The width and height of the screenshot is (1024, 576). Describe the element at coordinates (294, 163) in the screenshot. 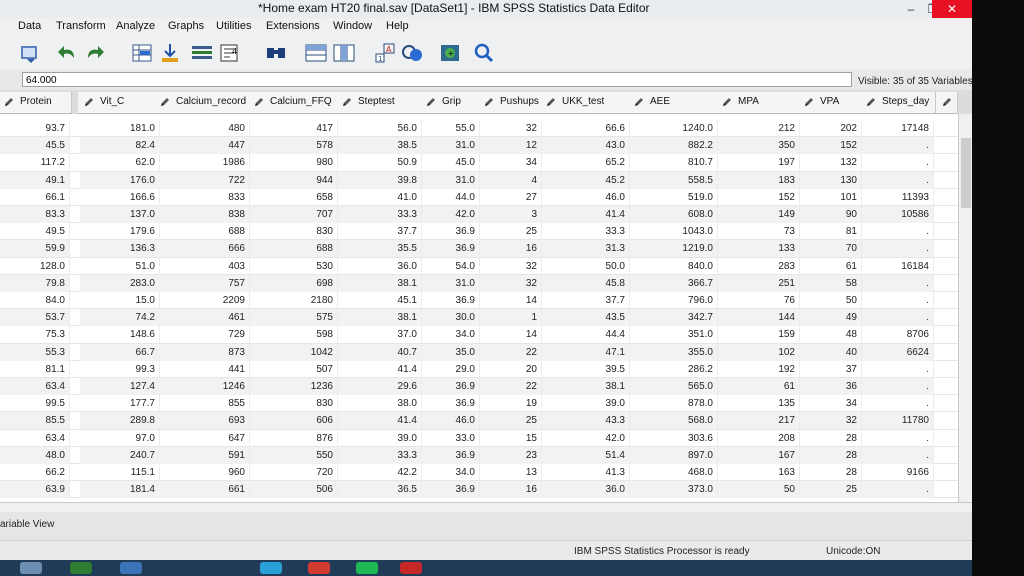

I see `table-cell: 980` at that location.